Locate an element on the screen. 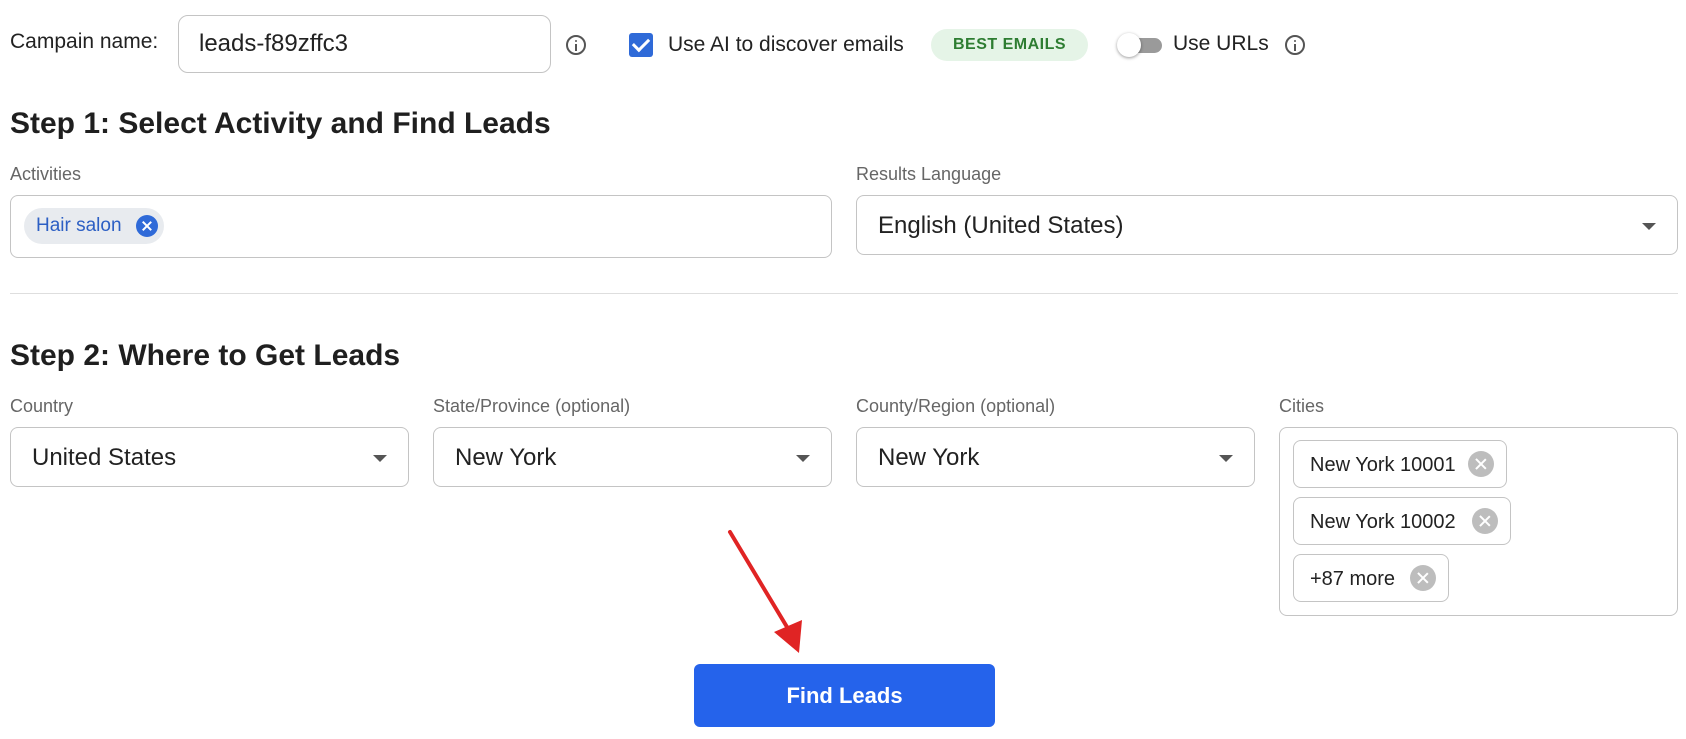 Image resolution: width=1686 pixels, height=739 pixels. campaign-info-icon is located at coordinates (576, 45).